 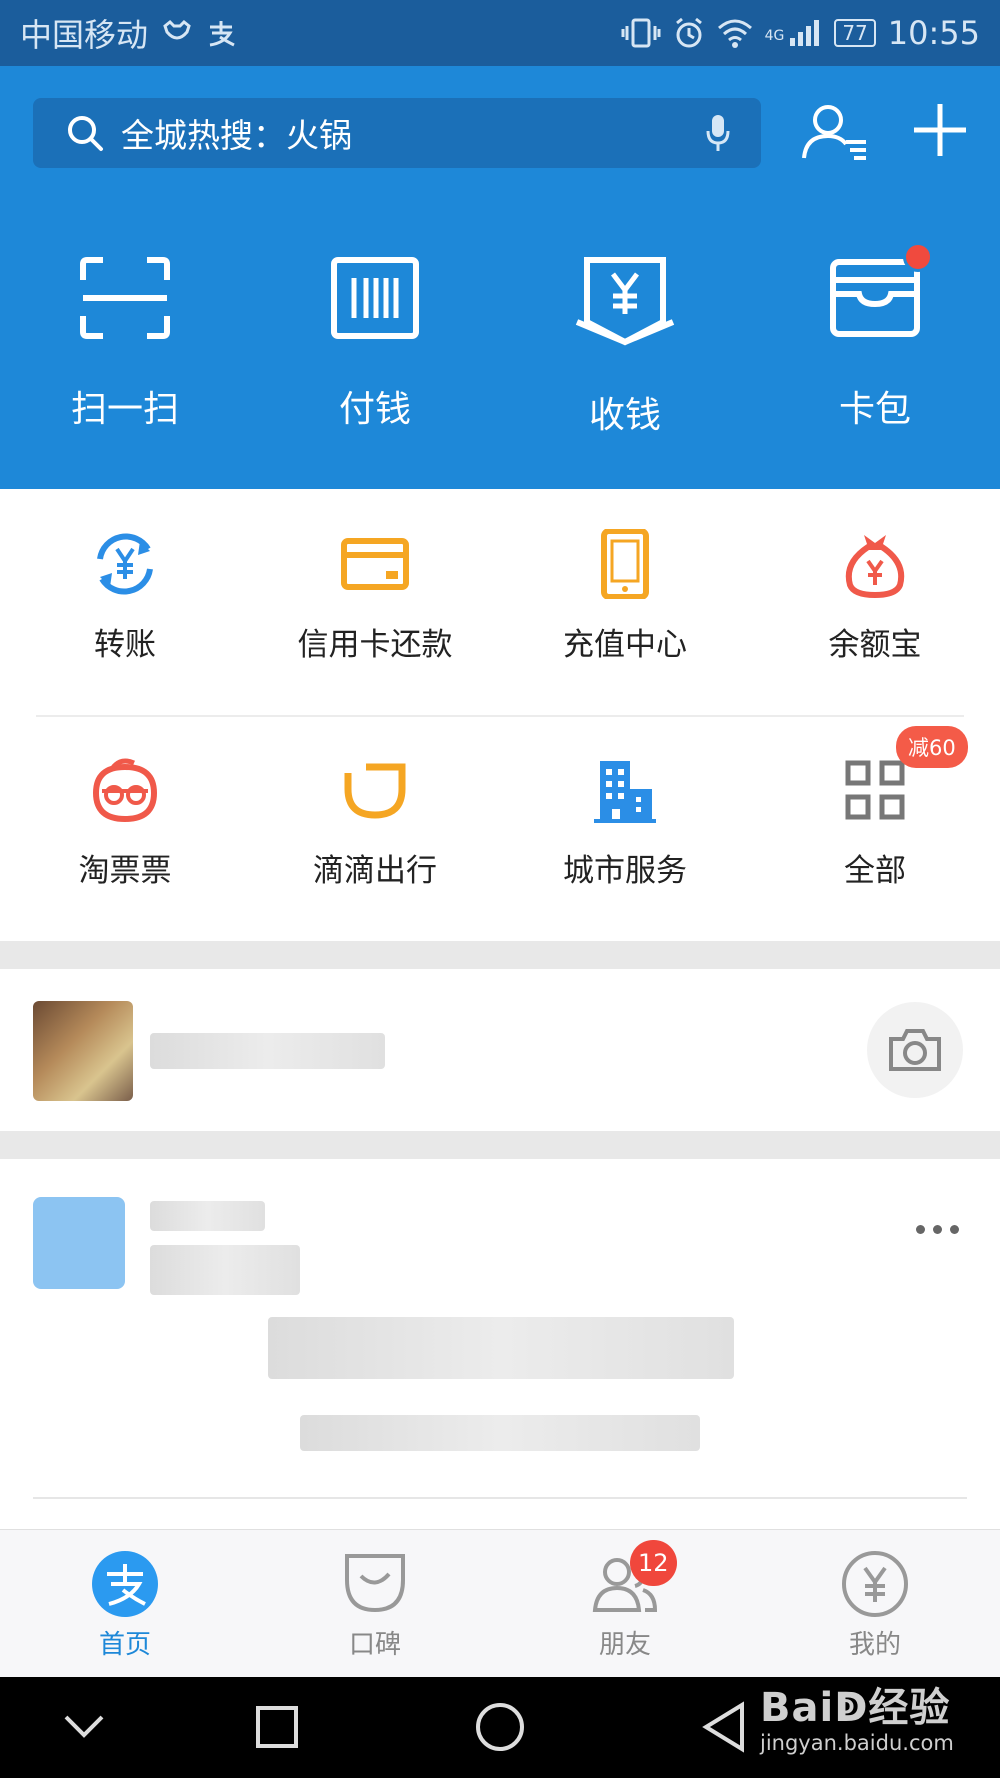 I want to click on card-wallet-icon, so click(x=875, y=298).